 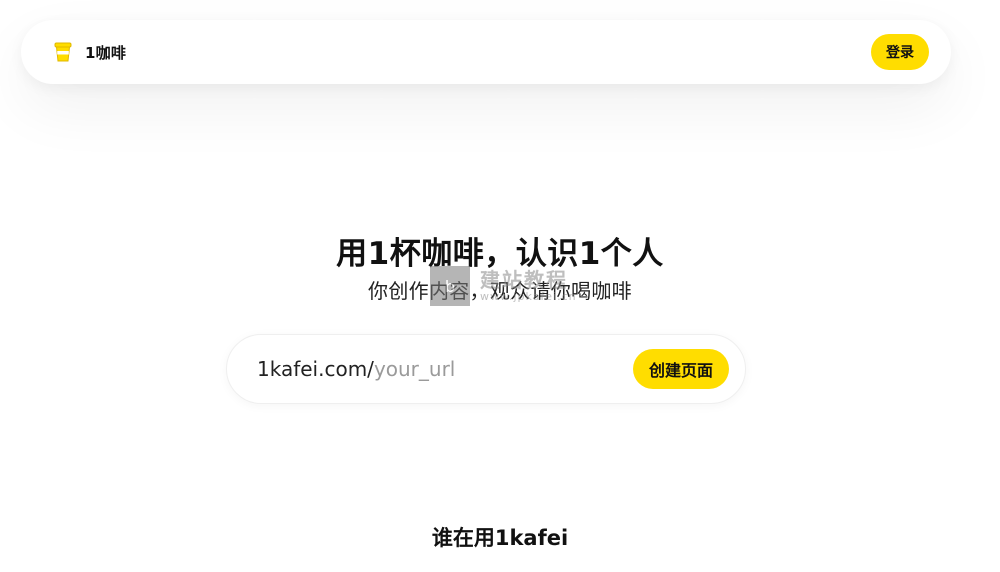 I want to click on watermark: b 建站教程 www.jpkafei.cn, so click(x=503, y=286).